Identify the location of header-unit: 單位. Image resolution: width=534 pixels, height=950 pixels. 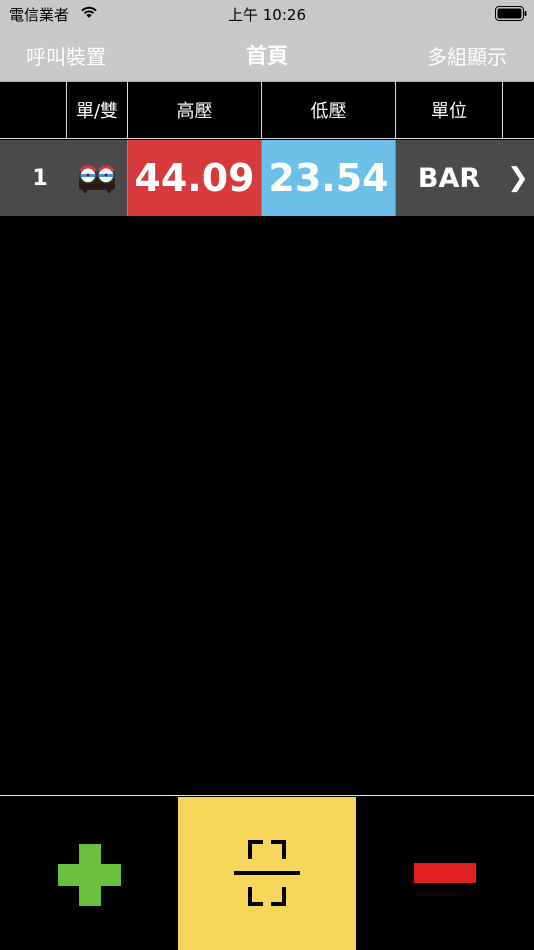
(448, 110).